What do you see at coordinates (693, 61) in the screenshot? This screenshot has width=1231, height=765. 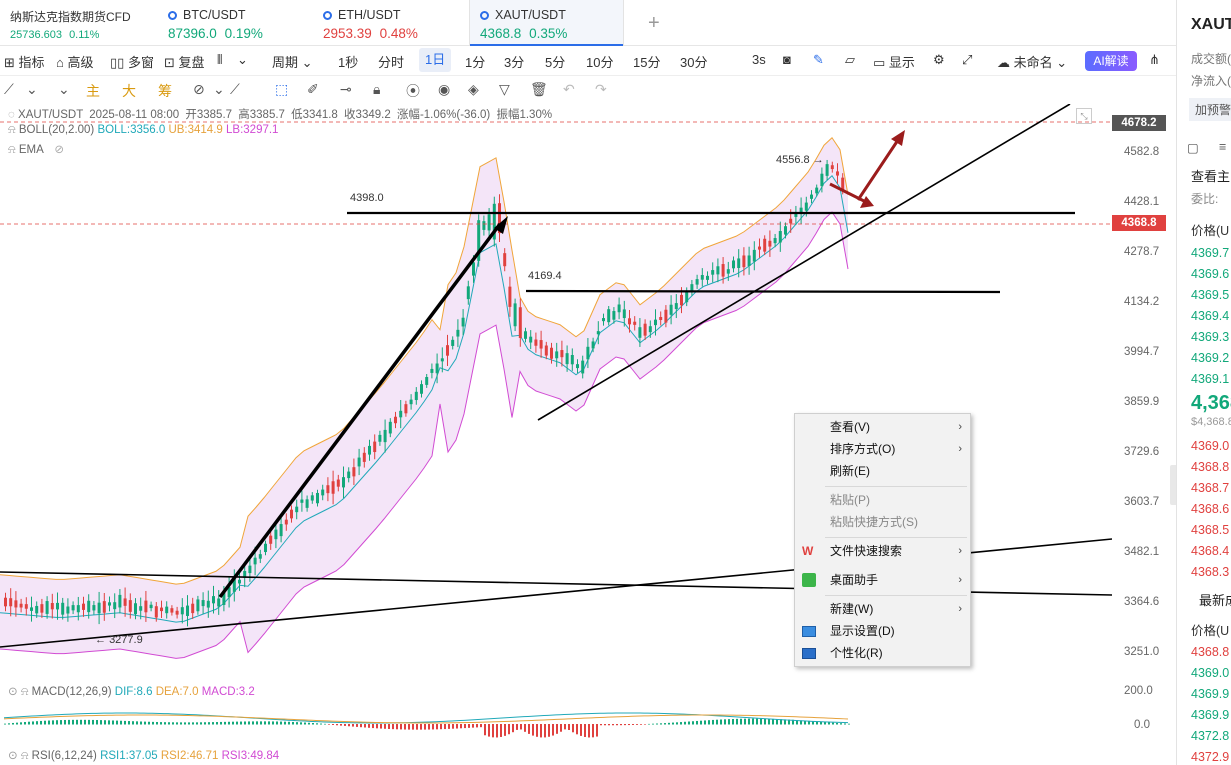 I see `period-30m: 30分` at bounding box center [693, 61].